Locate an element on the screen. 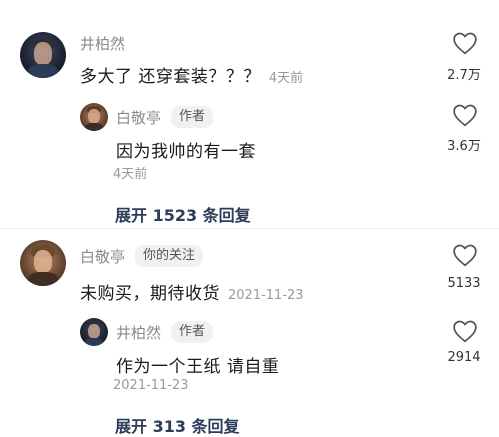 The width and height of the screenshot is (499, 437). like-count: 2.7万 is located at coordinates (464, 75).